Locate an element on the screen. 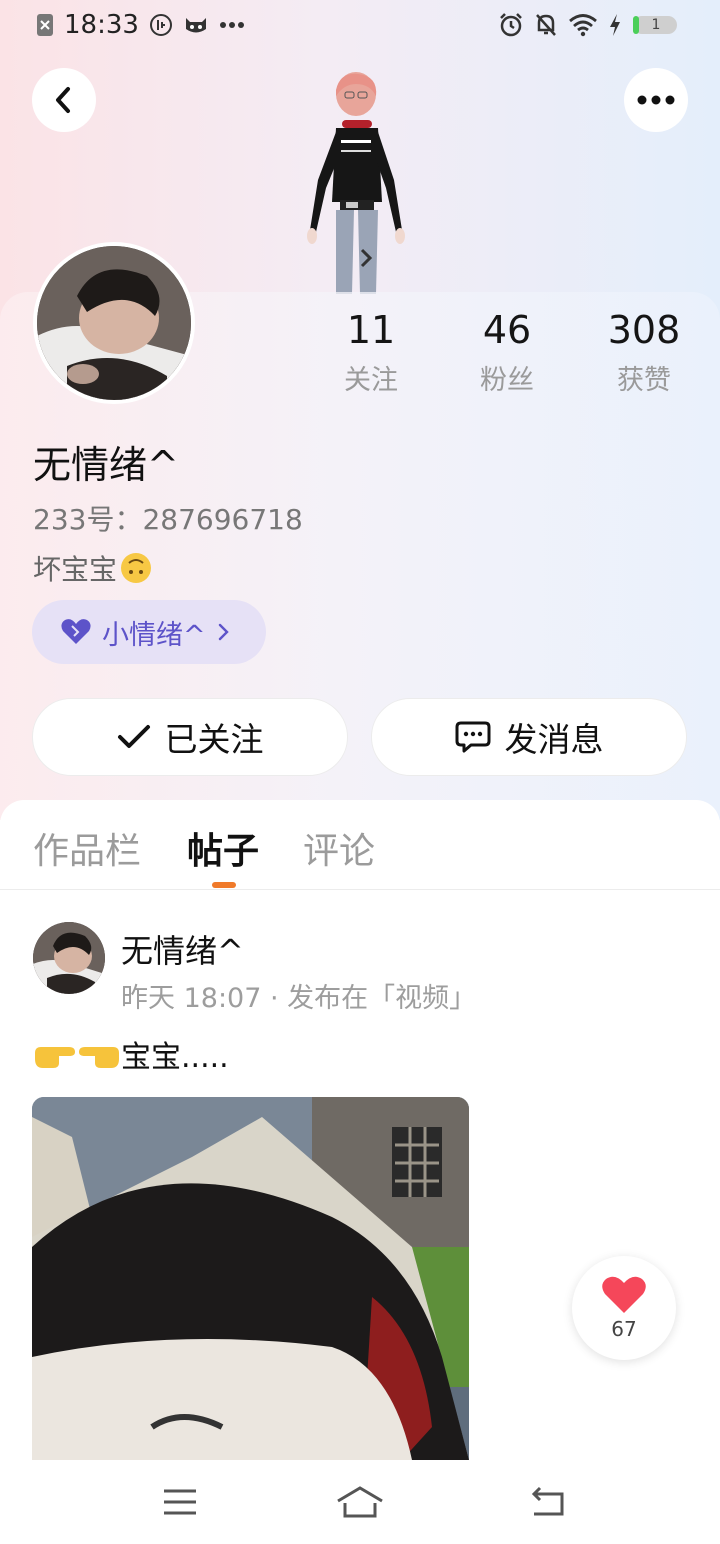  more-horizontal-icon is located at coordinates (656, 100).